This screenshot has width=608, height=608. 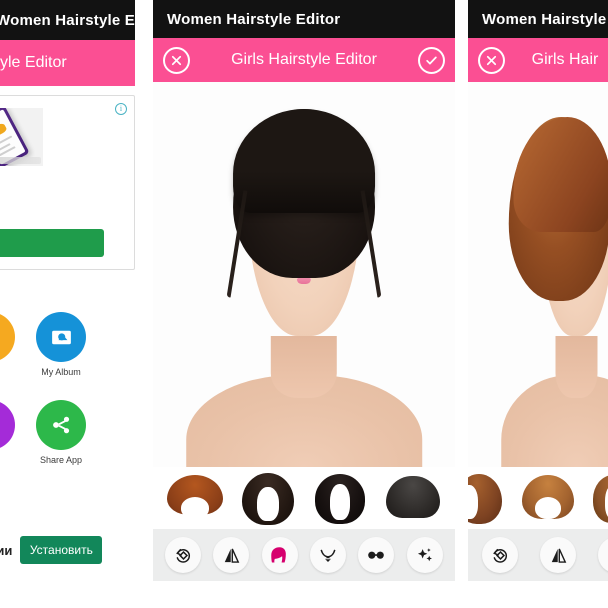 I want to click on editor-app-bar-title: Girls Hairstyle Editor, so click(x=304, y=59).